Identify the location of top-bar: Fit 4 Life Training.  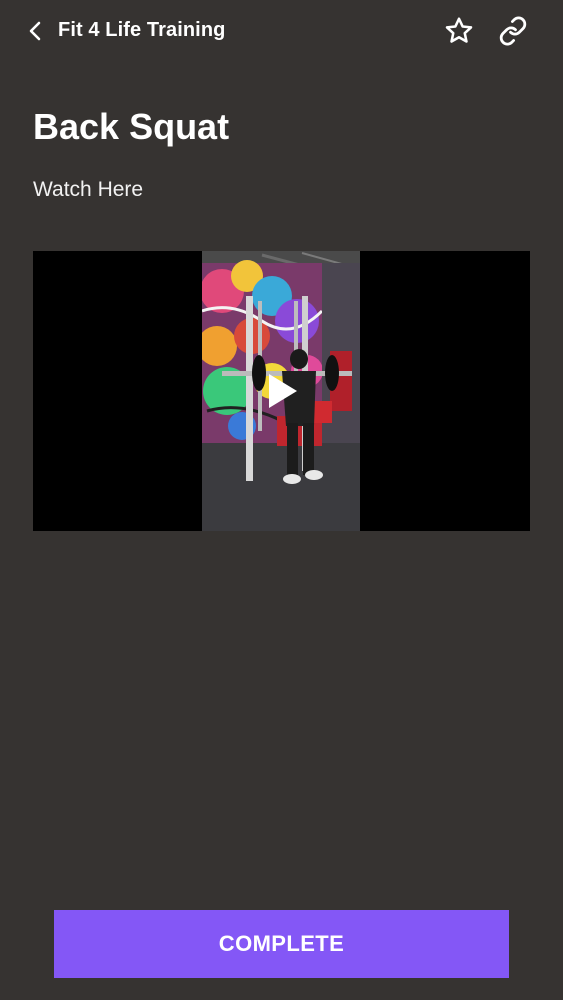
(281, 31).